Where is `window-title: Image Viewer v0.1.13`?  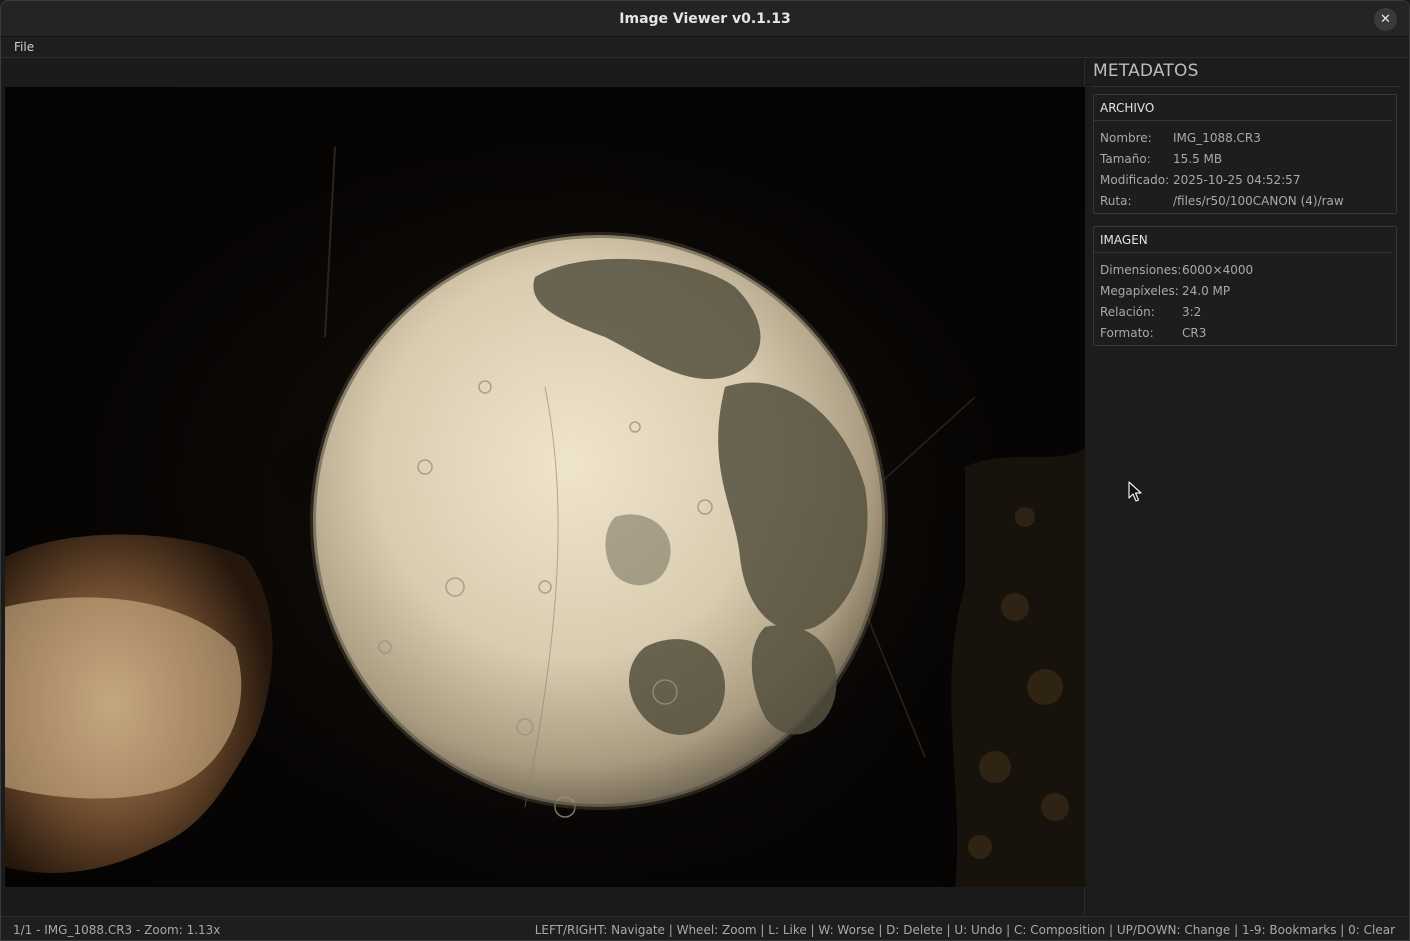 window-title: Image Viewer v0.1.13 is located at coordinates (705, 18).